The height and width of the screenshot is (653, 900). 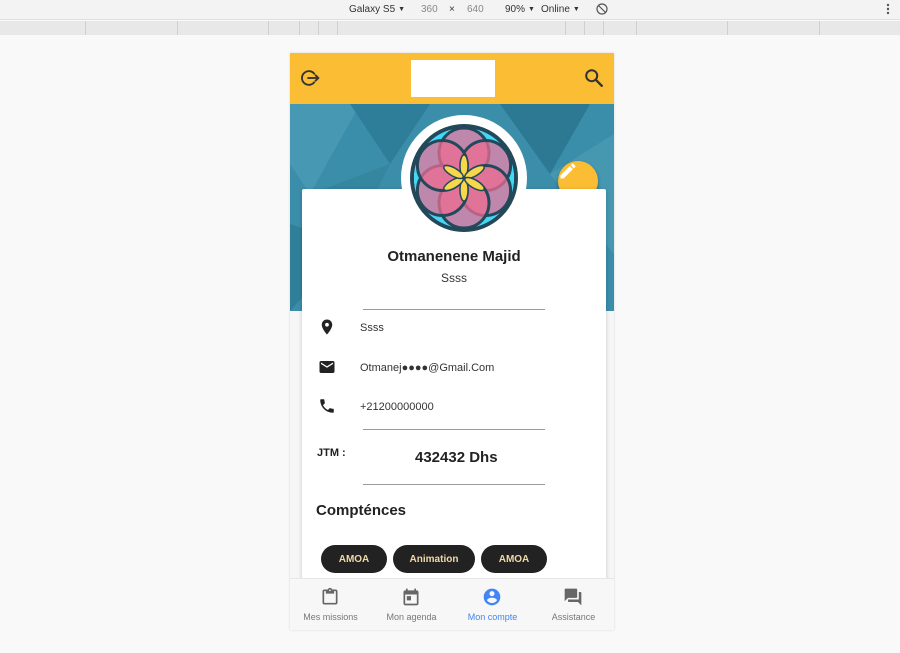 What do you see at coordinates (411, 617) in the screenshot?
I see `nav-label: Mon agenda` at bounding box center [411, 617].